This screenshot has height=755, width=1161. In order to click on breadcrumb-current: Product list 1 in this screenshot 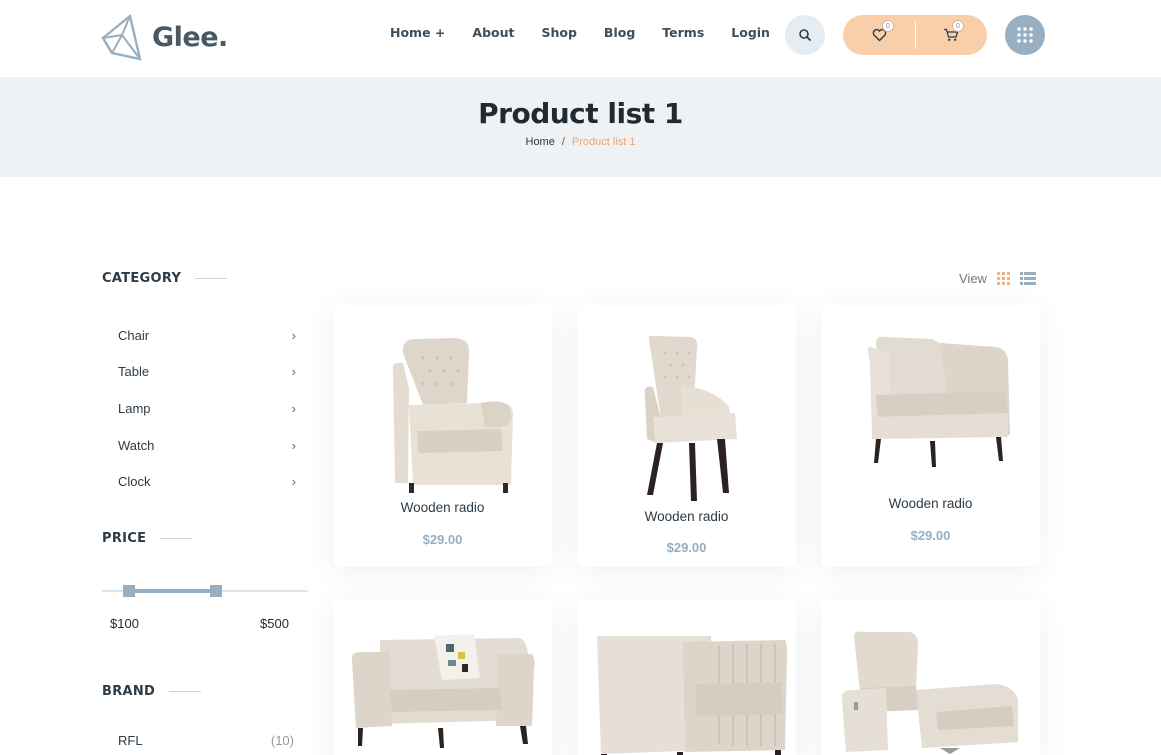, I will do `click(603, 142)`.